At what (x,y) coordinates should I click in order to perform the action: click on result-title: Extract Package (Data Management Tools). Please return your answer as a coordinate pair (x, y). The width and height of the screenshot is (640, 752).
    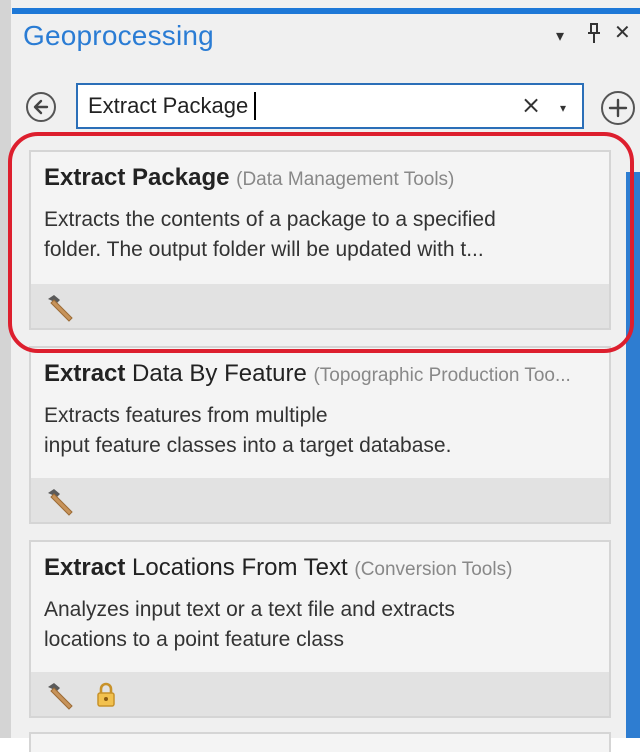
    Looking at the image, I should click on (326, 178).